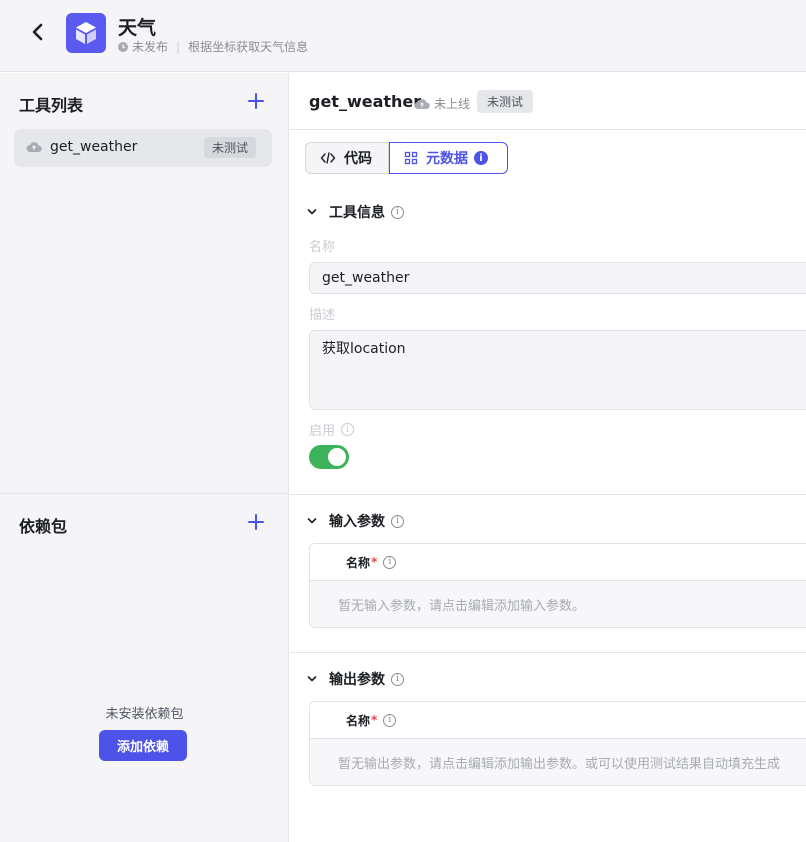  Describe the element at coordinates (322, 247) in the screenshot. I see `name-field-label: 名称` at that location.